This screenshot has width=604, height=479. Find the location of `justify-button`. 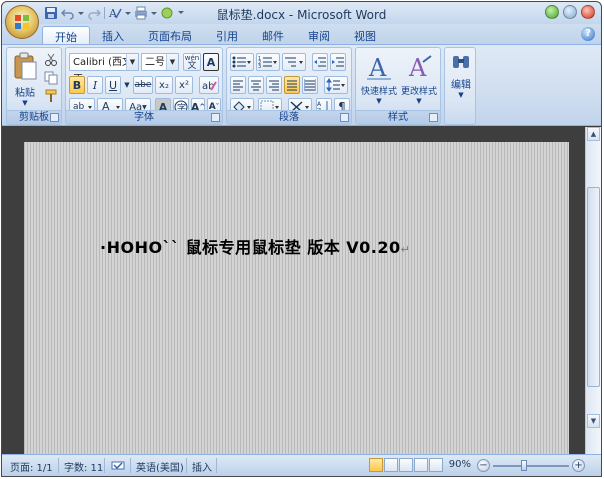

justify-button is located at coordinates (292, 85).